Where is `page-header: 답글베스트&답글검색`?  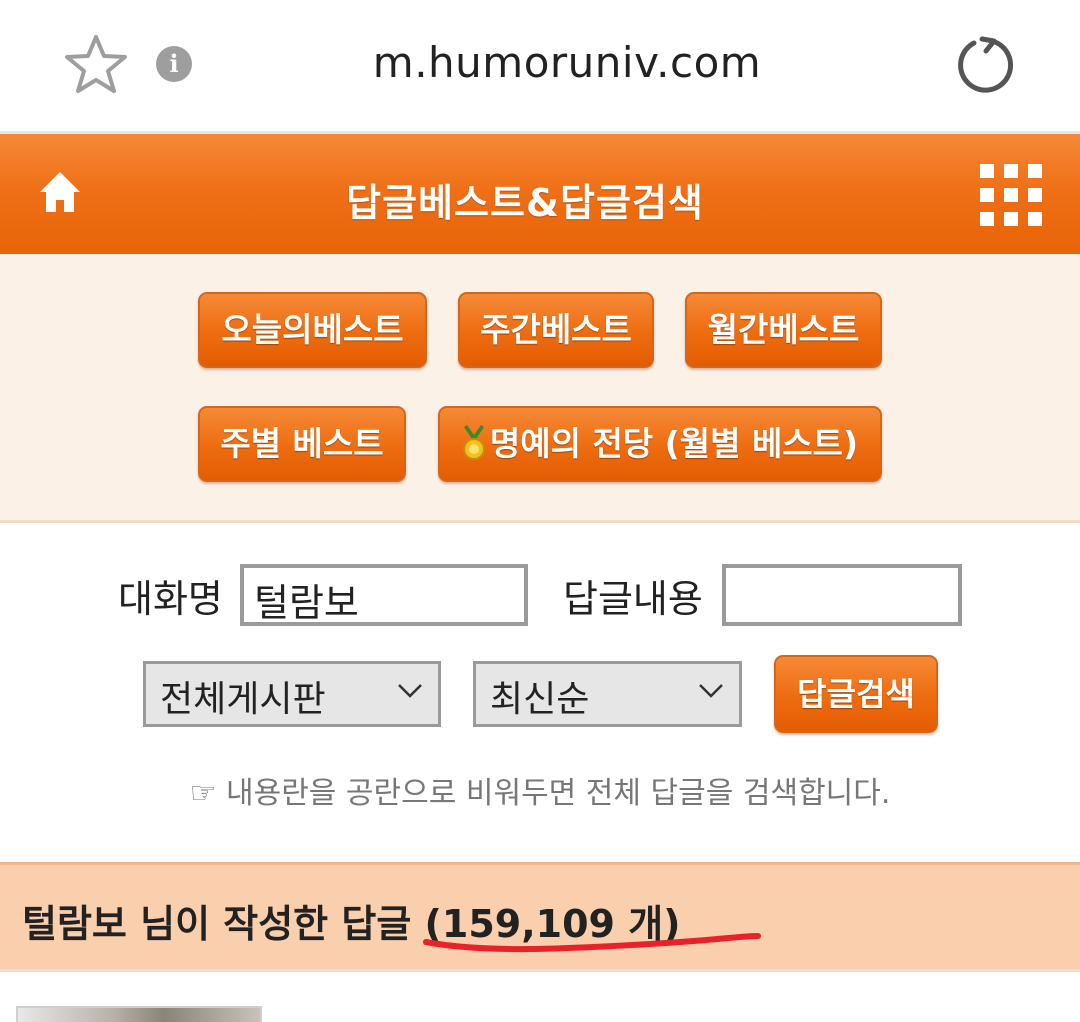
page-header: 답글베스트&답글검색 is located at coordinates (540, 194).